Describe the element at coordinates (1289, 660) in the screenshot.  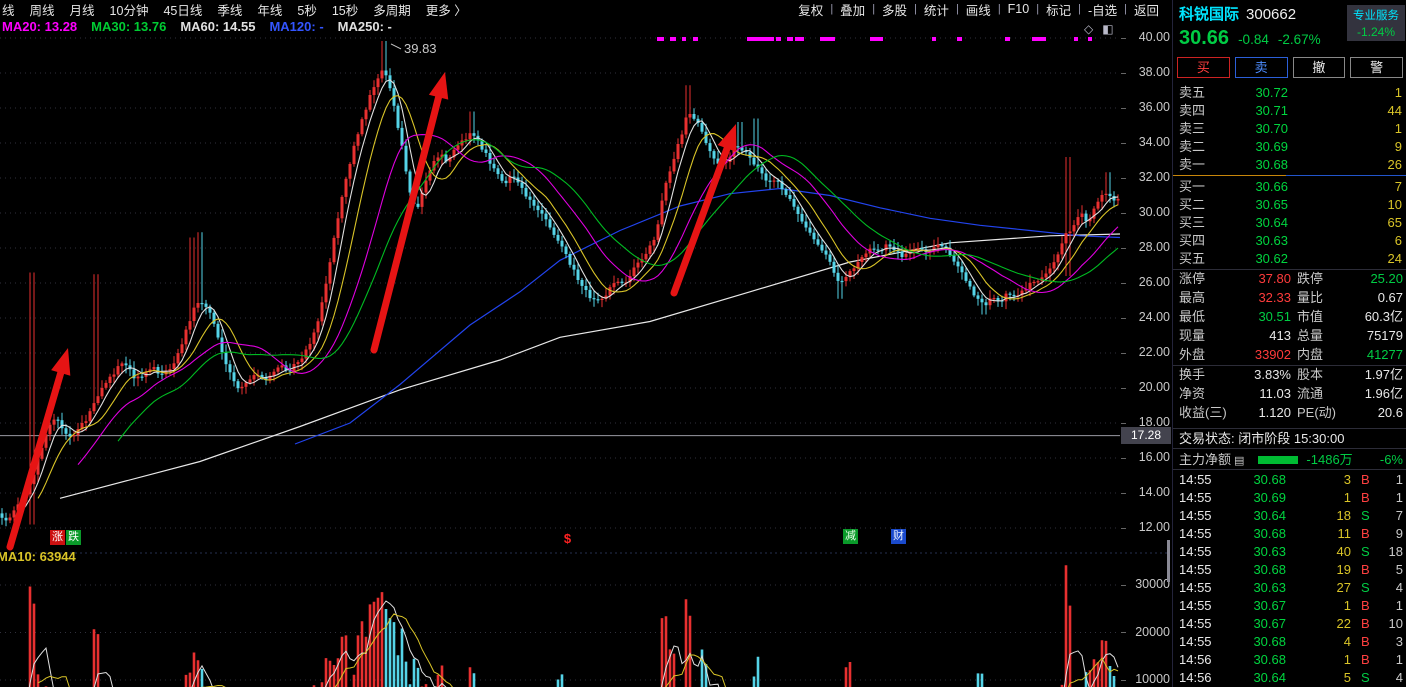
I see `tick-row: 14:56 30.68 1 B 1` at that location.